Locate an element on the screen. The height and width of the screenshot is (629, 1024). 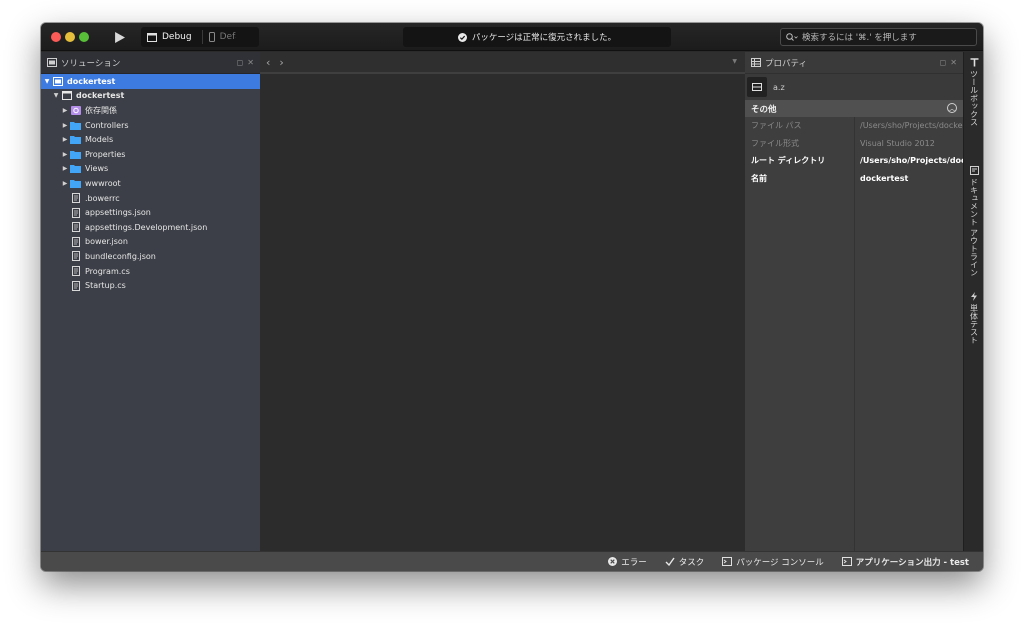
toolbox-tab-label: ツールボックス is located at coordinates (974, 98).